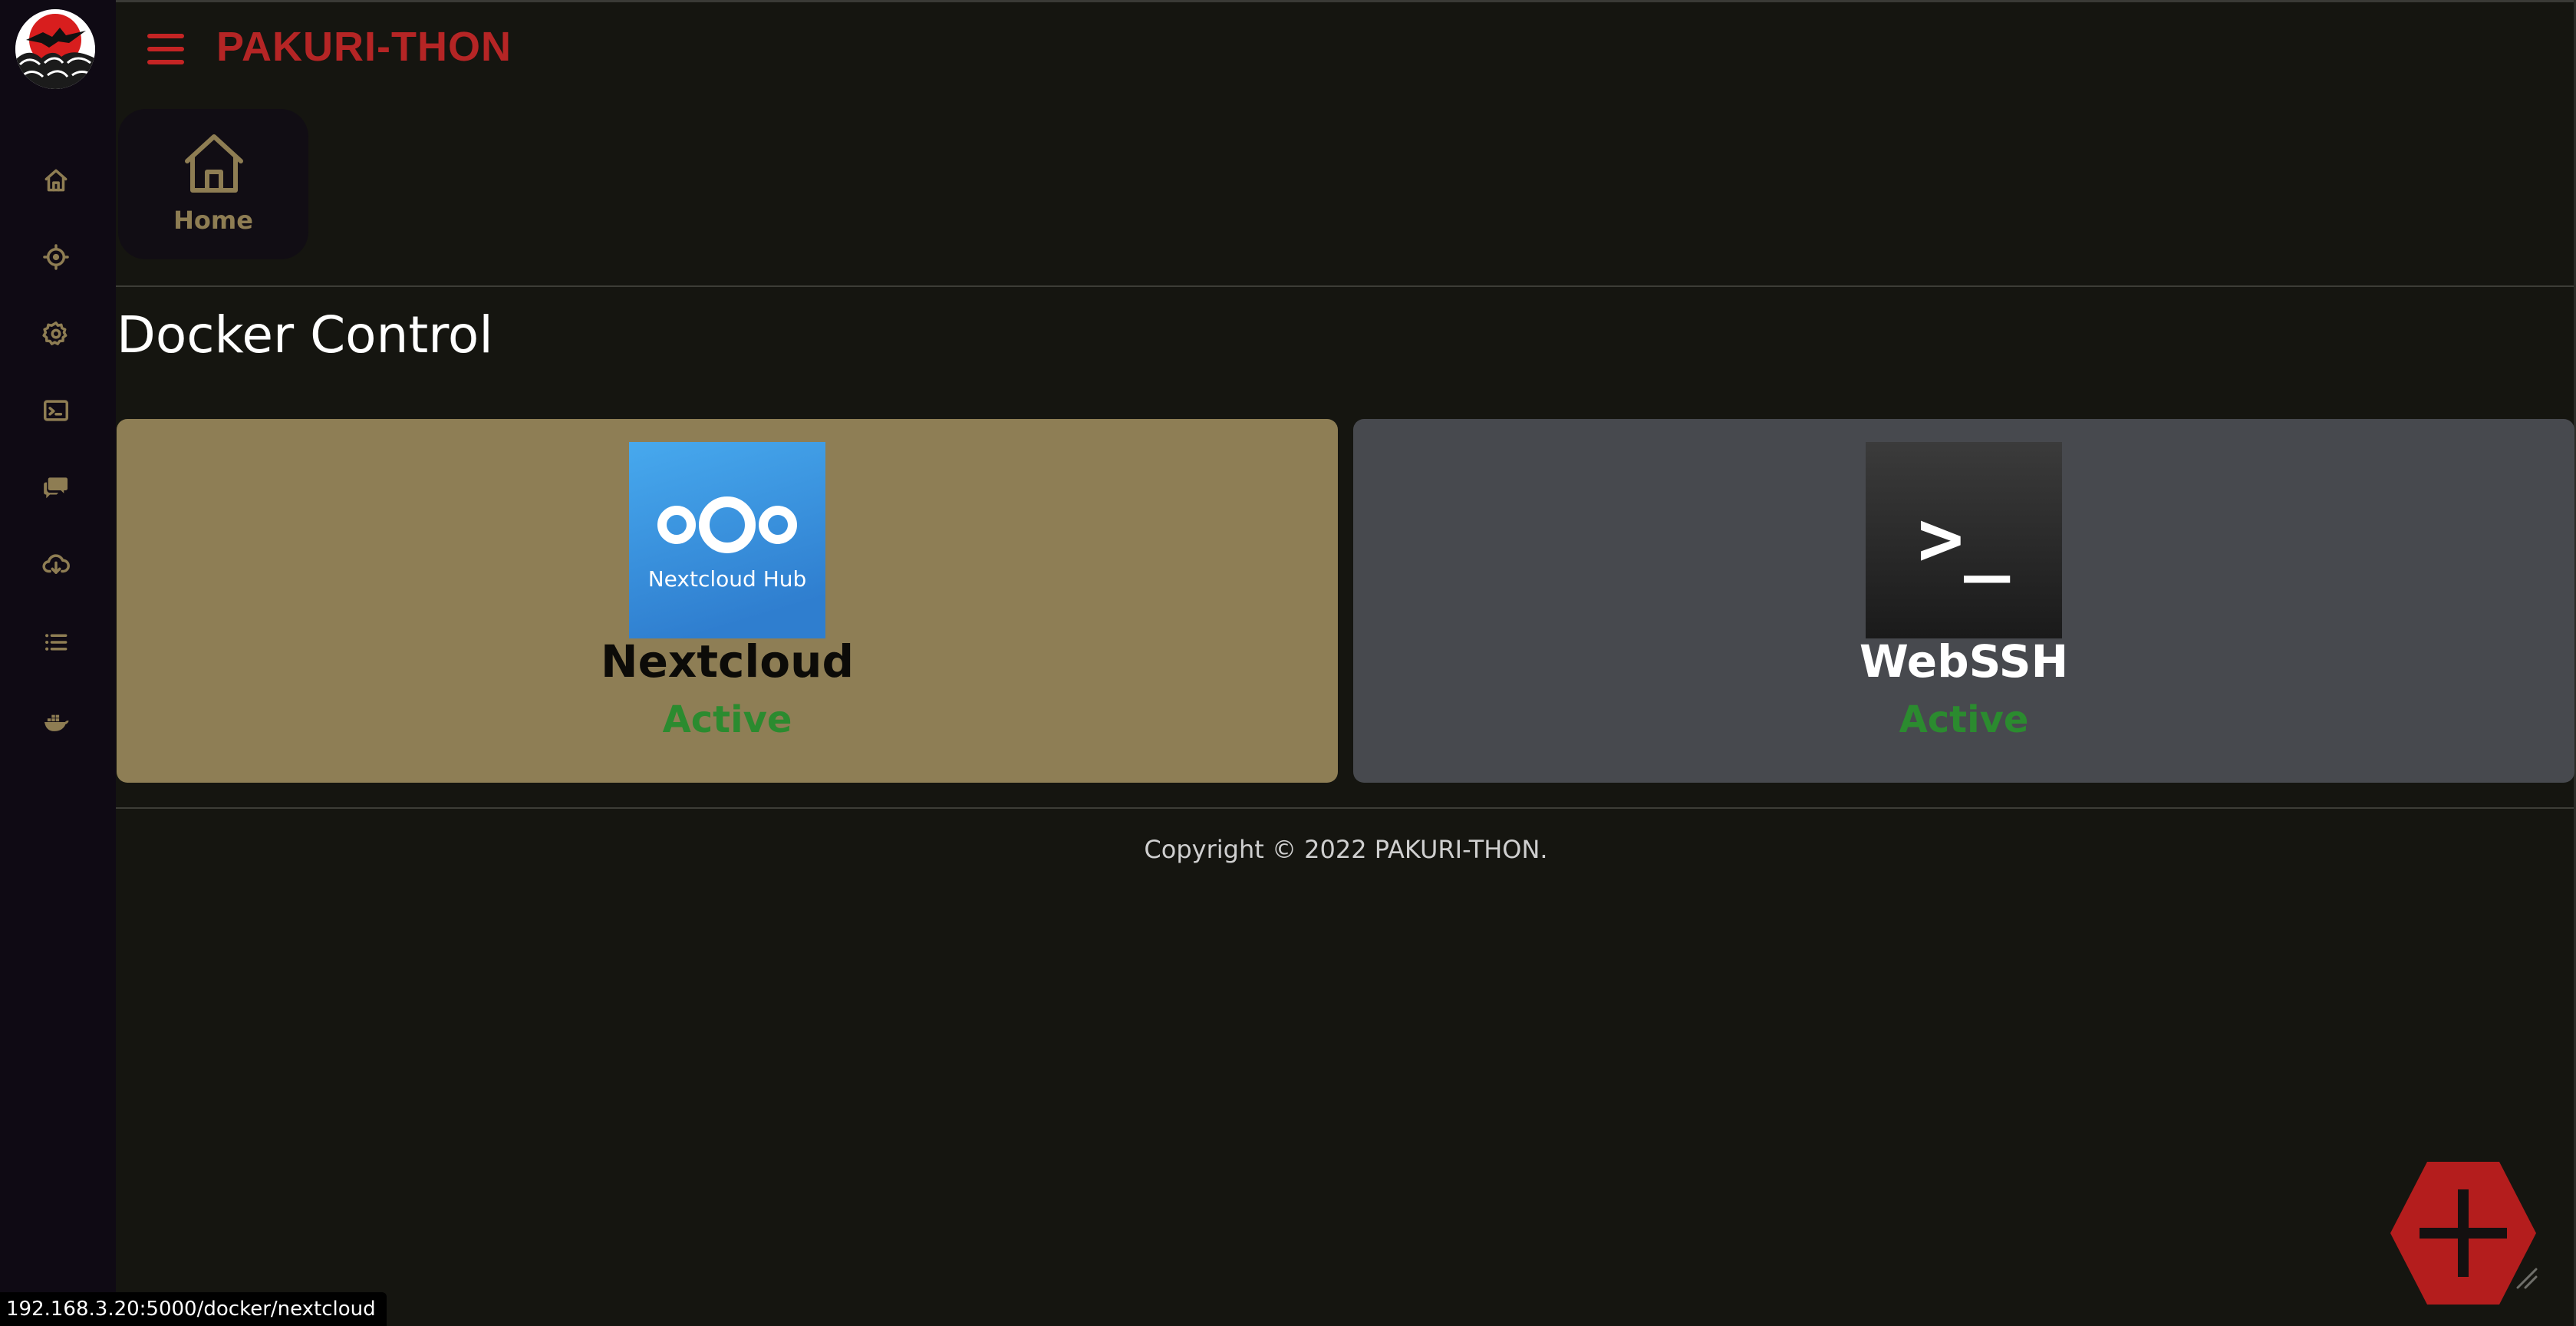 The height and width of the screenshot is (1326, 2576). I want to click on gear-icon, so click(55, 333).